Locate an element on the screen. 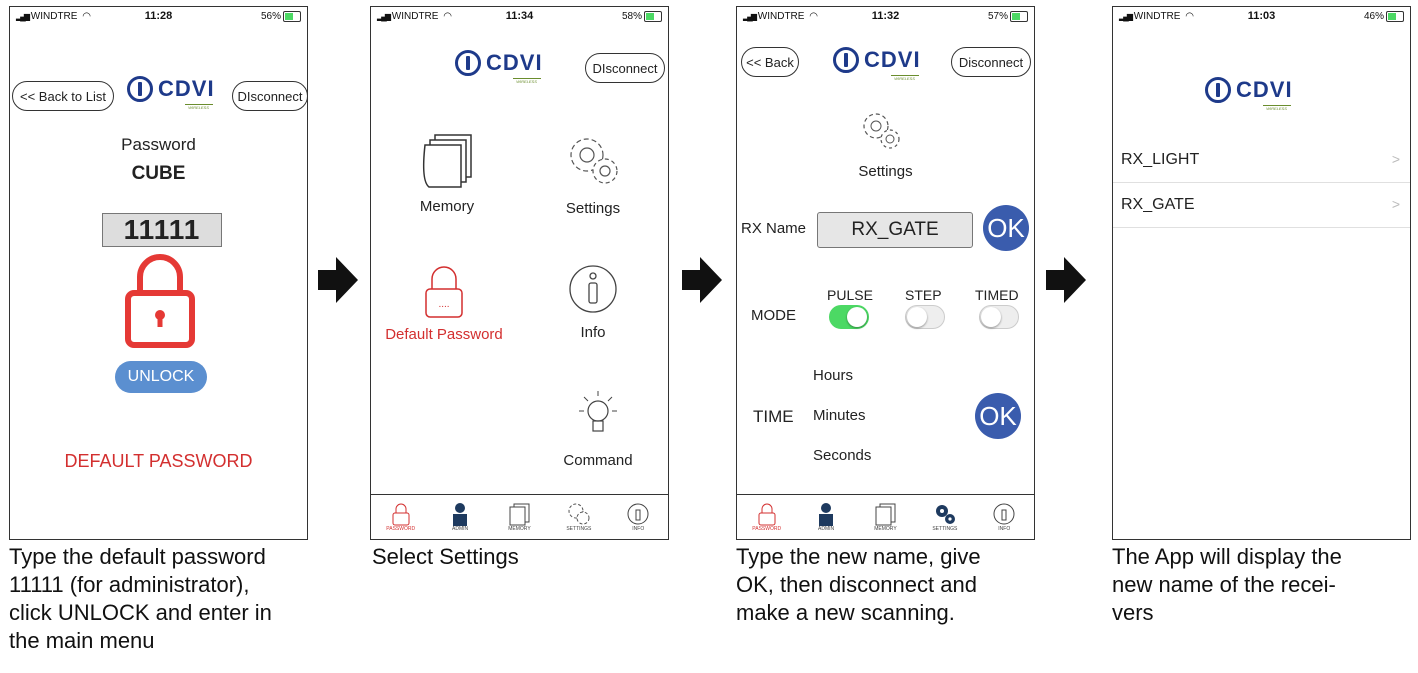 The height and width of the screenshot is (673, 1418). disconnect-button: Disconnect is located at coordinates (991, 62).